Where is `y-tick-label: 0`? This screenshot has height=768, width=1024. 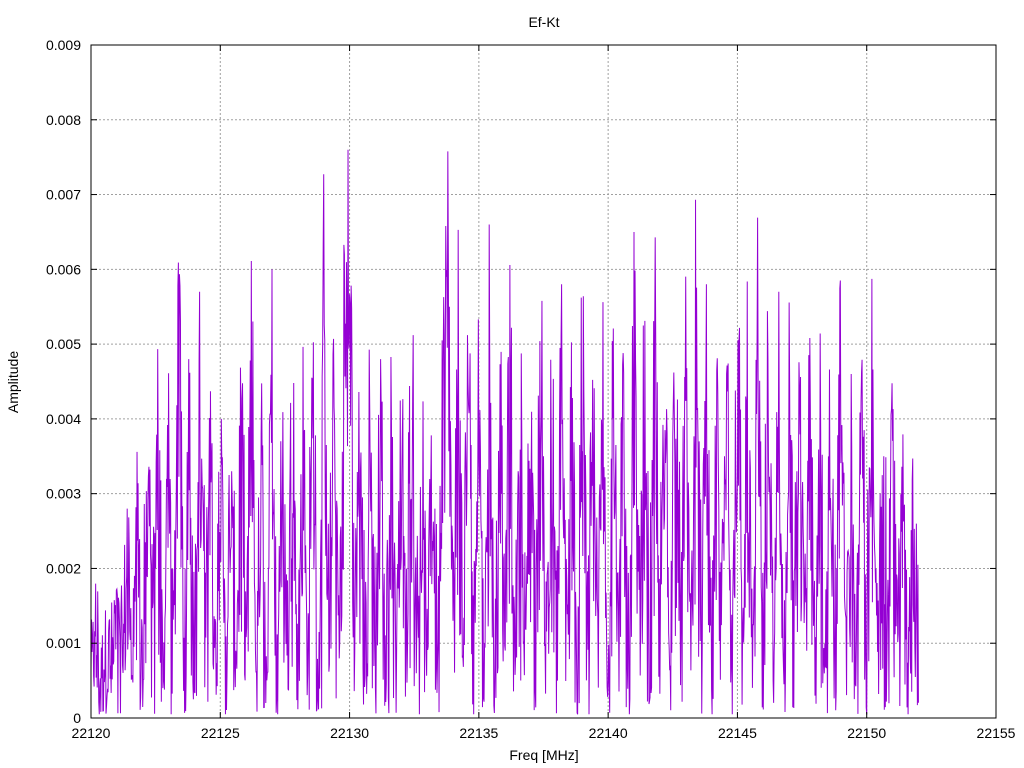 y-tick-label: 0 is located at coordinates (77, 718).